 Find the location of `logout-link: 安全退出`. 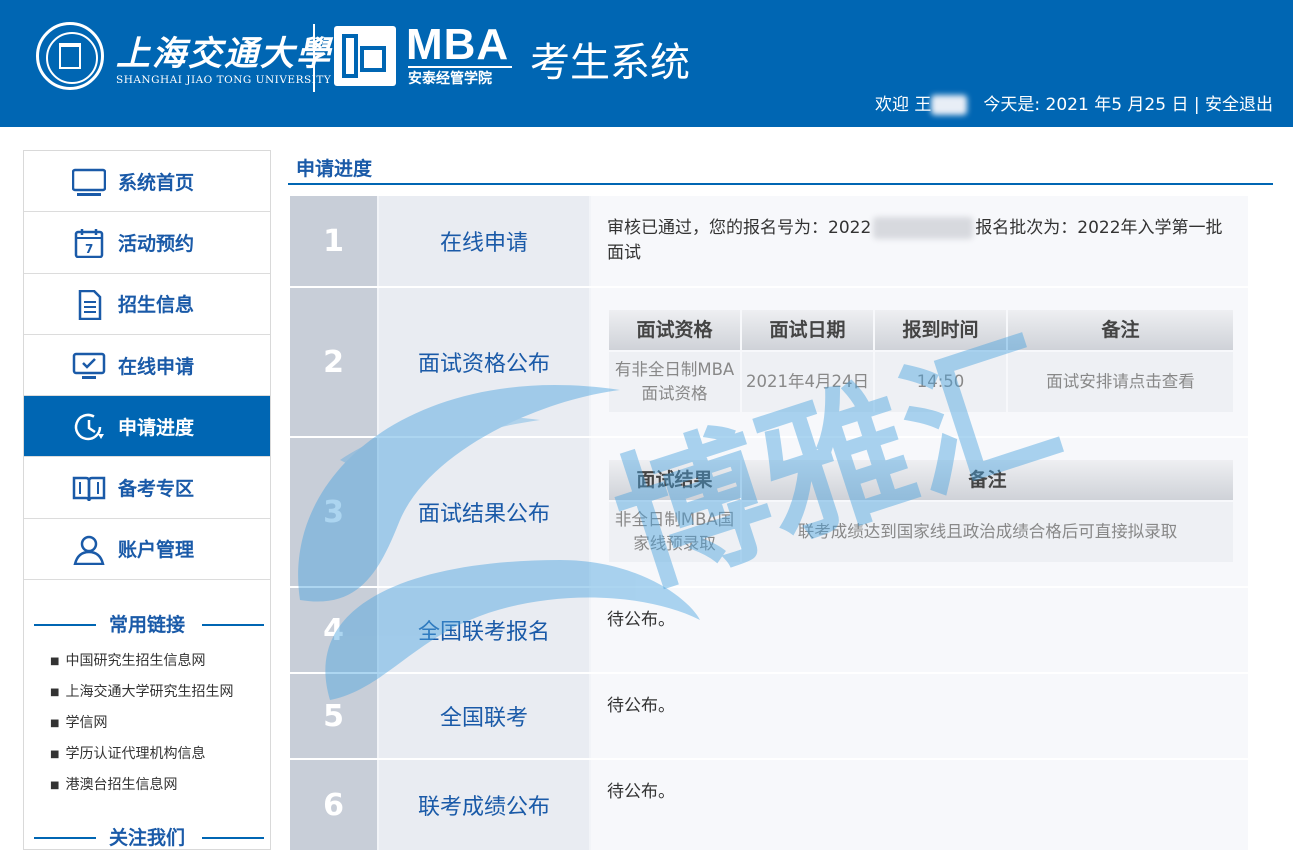

logout-link: 安全退出 is located at coordinates (1239, 105).